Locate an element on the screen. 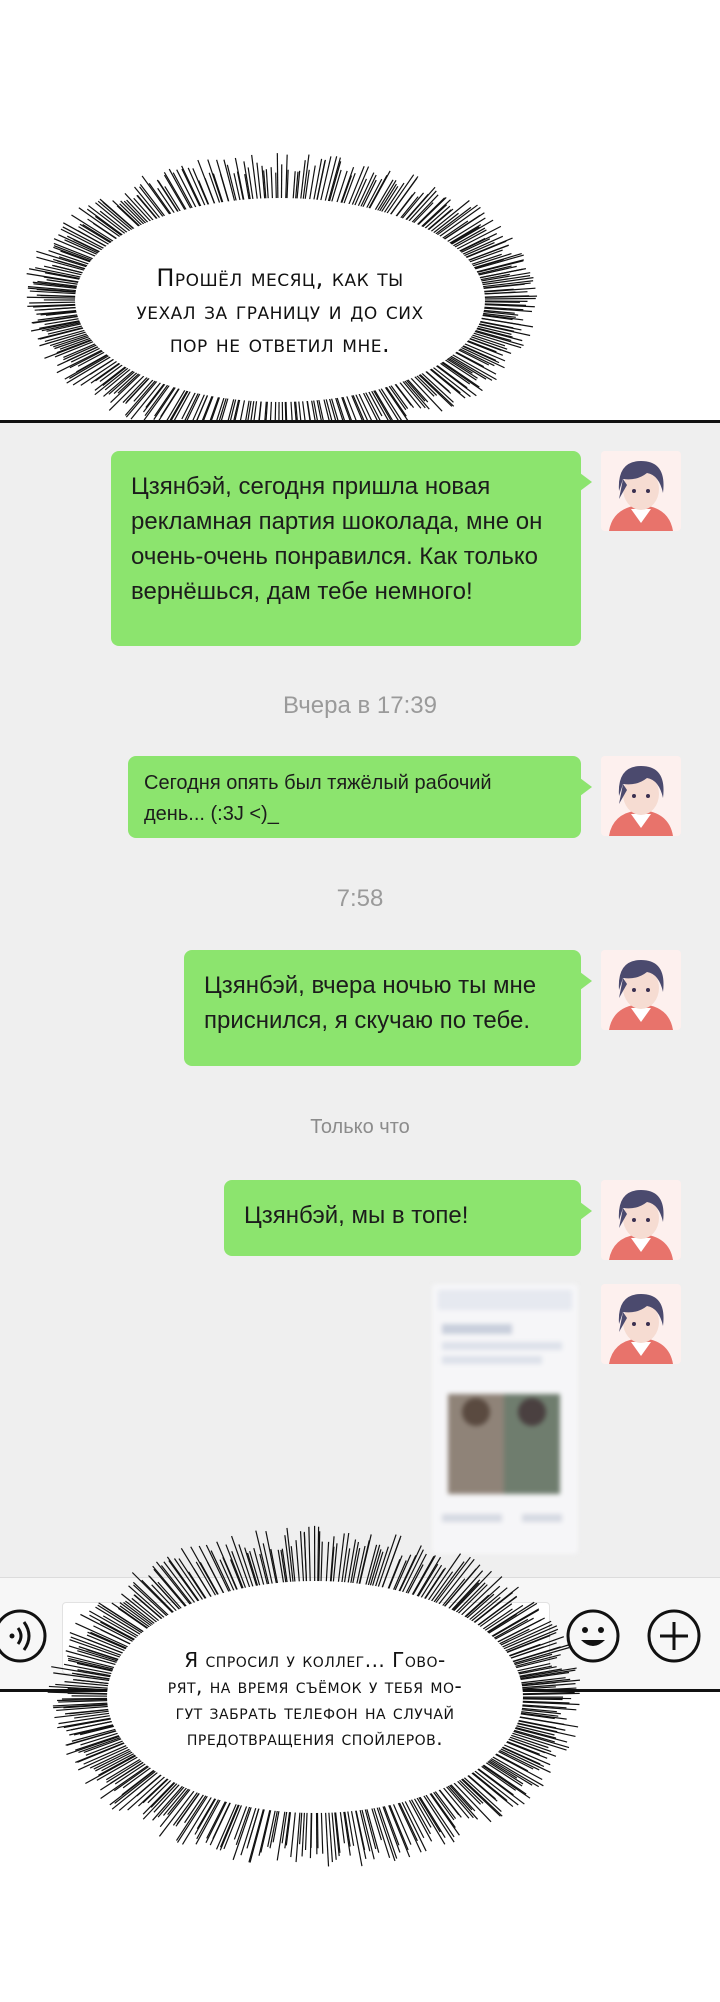 This screenshot has height=2002, width=720. timestamp: 7:58 is located at coordinates (360, 898).